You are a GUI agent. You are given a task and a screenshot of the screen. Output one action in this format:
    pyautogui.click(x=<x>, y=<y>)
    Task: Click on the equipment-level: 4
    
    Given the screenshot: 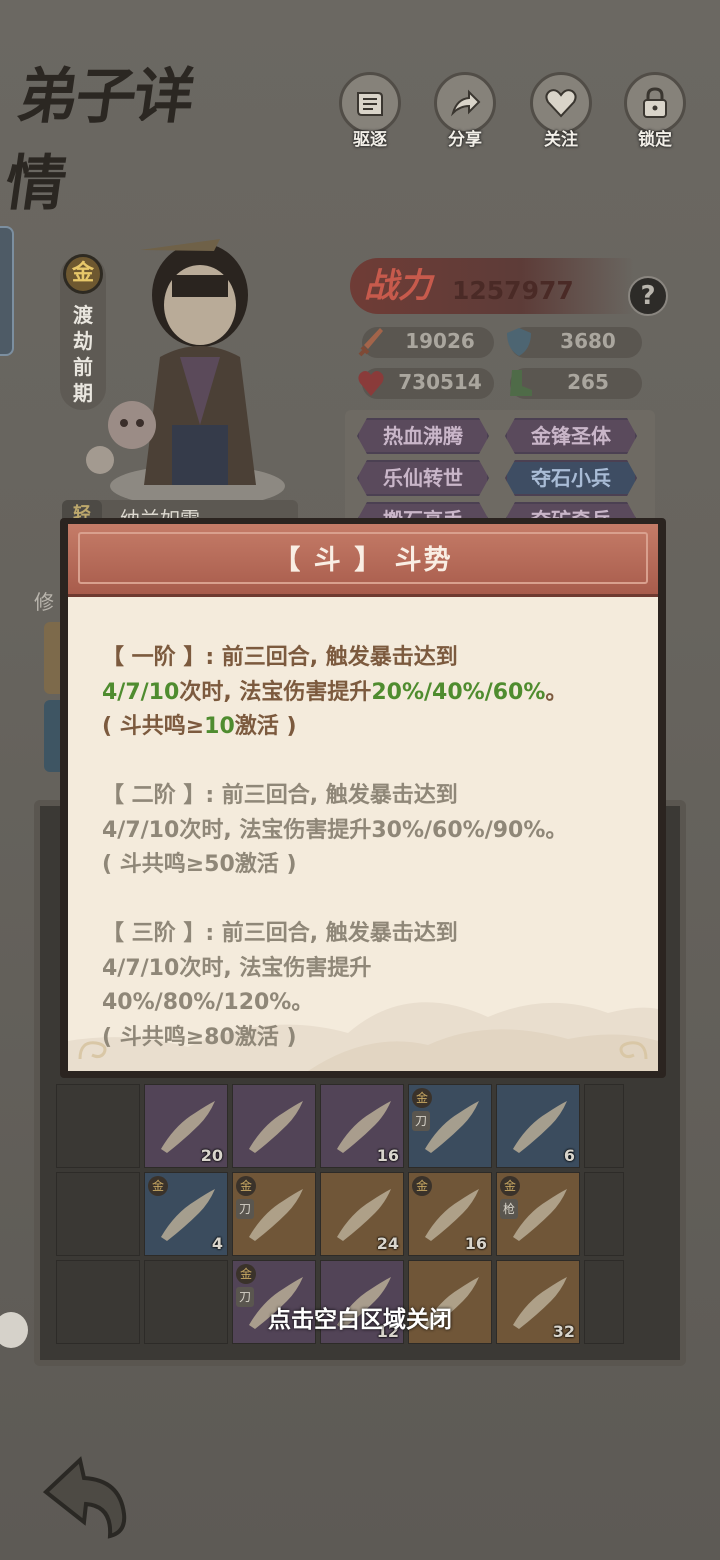 What is the action you would take?
    pyautogui.click(x=217, y=1243)
    